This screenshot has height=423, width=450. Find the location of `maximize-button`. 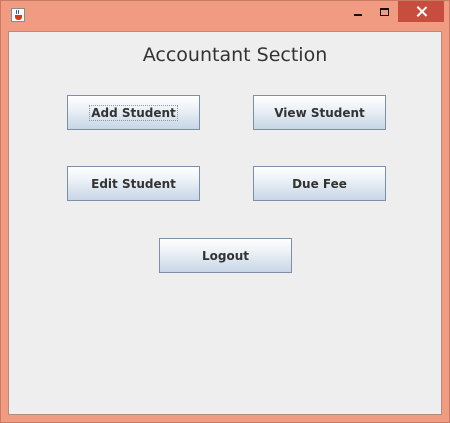

maximize-button is located at coordinates (384, 11).